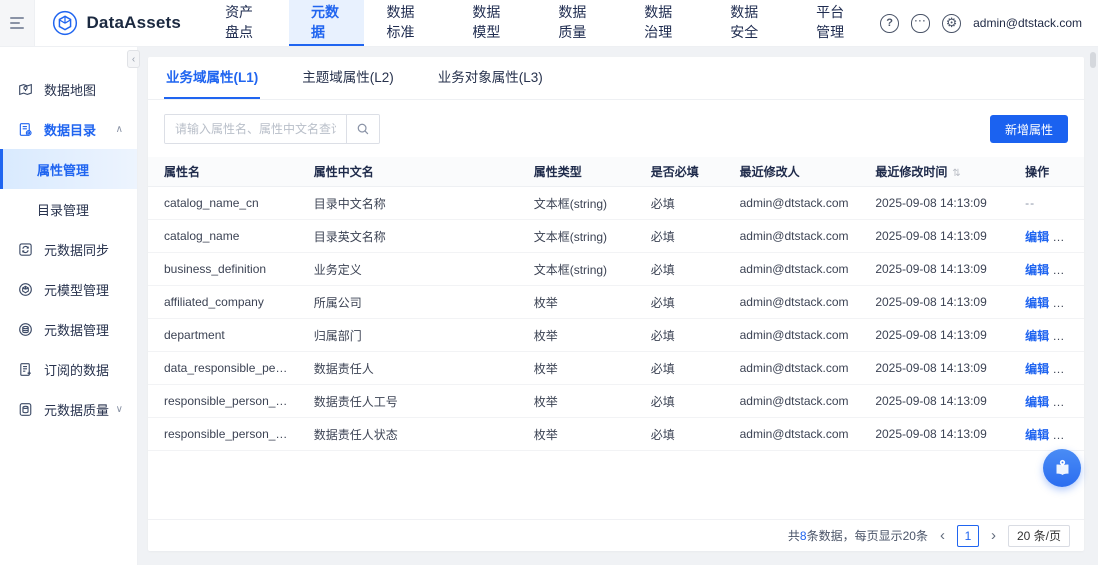 This screenshot has width=1098, height=565. I want to click on table-header-row: 属性名 属性中文名 属性类型 是否必填 最近修改人 最近修改时间 ⇅ 操作, so click(616, 172).